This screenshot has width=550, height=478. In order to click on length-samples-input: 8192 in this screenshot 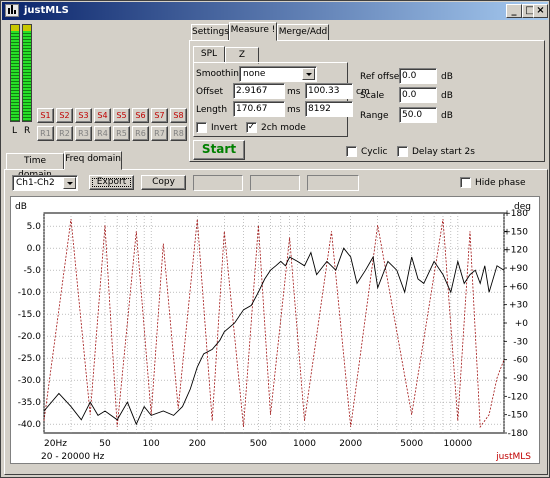, I will do `click(329, 109)`.